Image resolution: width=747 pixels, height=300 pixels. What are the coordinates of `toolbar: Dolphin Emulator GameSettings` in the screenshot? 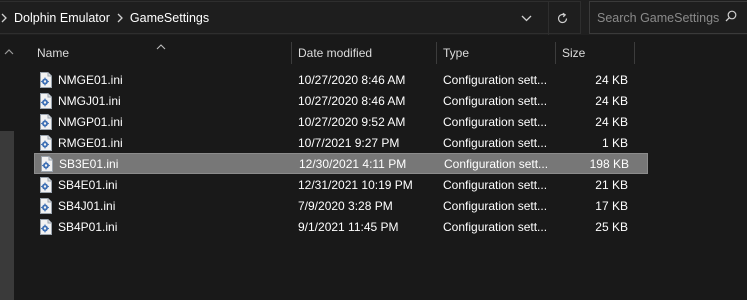 It's located at (373, 17).